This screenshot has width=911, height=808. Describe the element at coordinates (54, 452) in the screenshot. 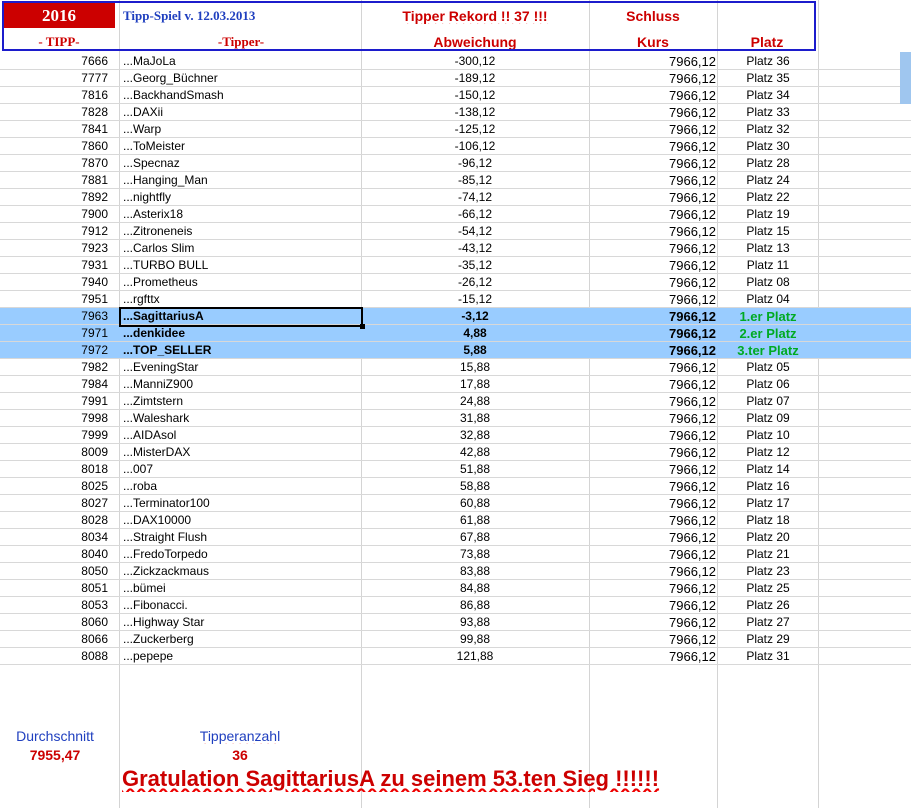

I see `tipp-cell: 8009` at that location.